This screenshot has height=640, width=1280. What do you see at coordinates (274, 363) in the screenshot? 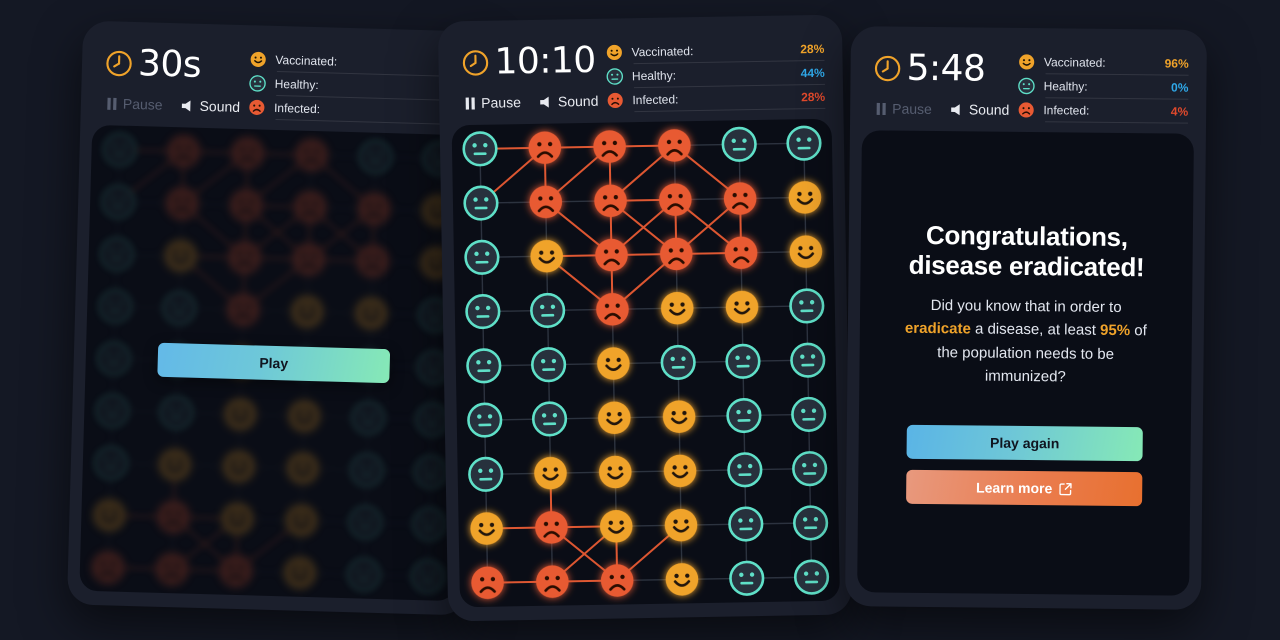
I see `play-button: Play` at bounding box center [274, 363].